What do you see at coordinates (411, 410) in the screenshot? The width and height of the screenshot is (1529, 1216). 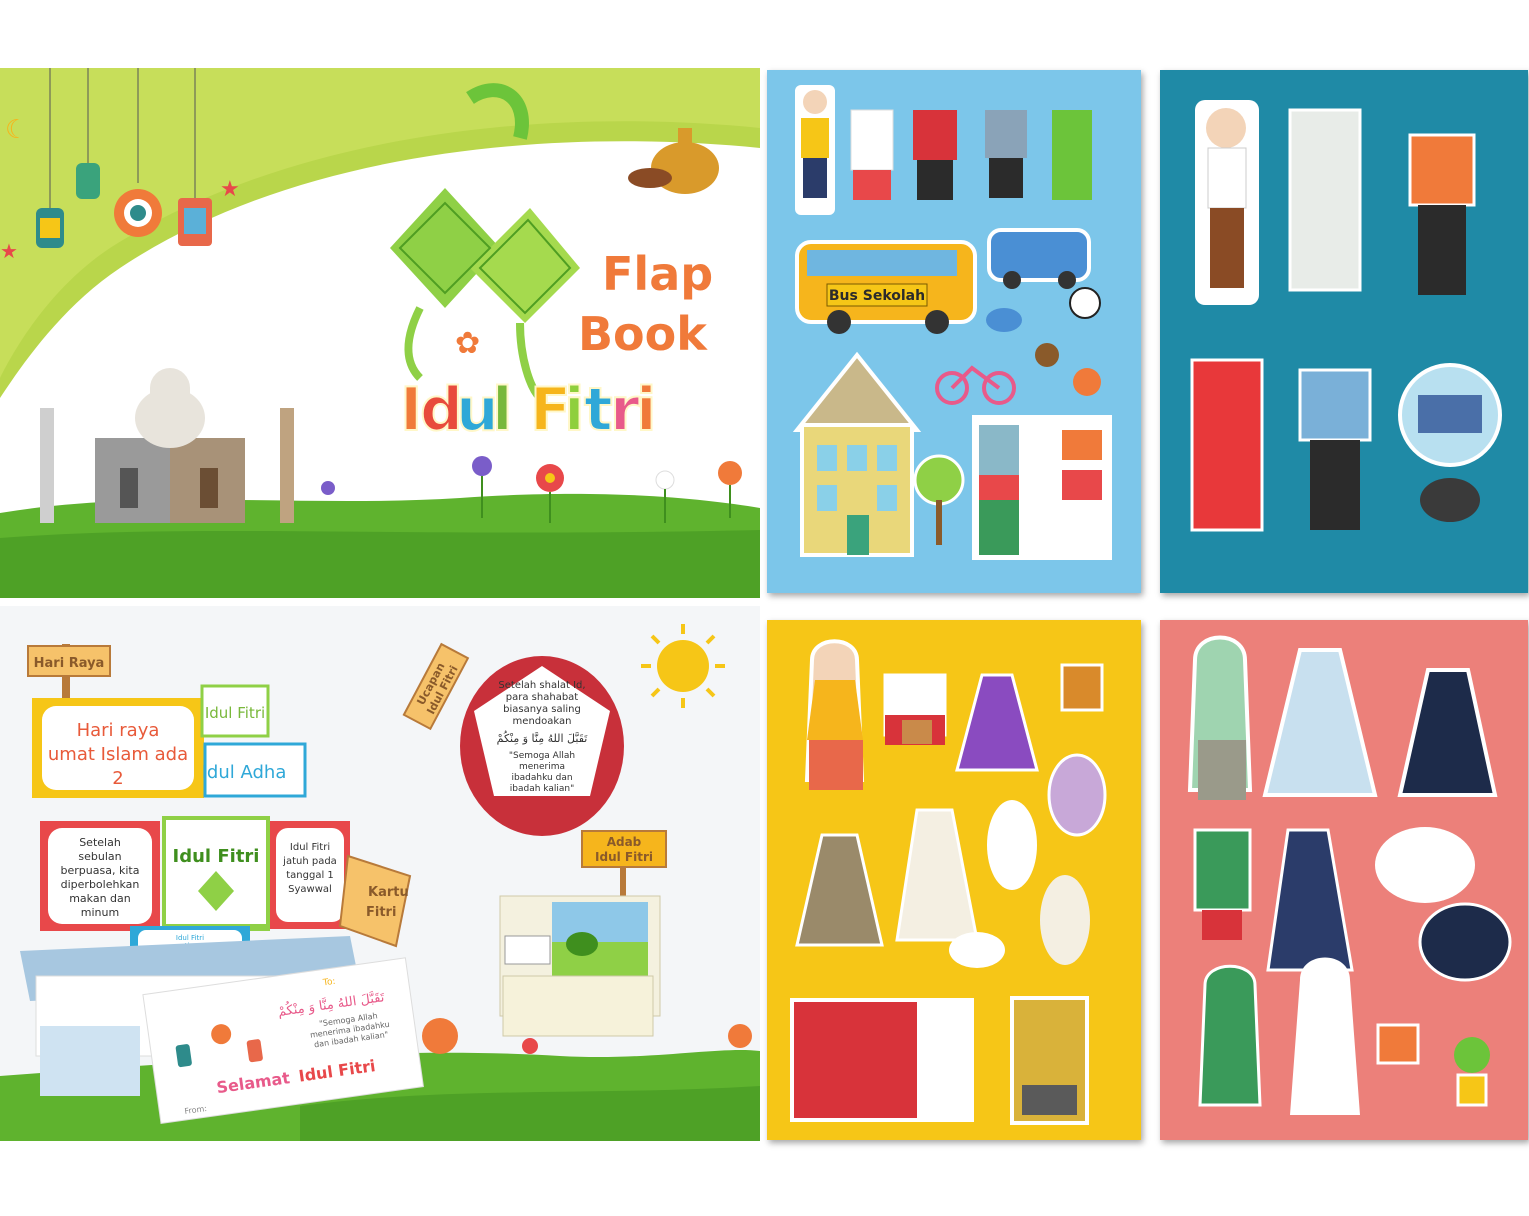 I see `cover-title-letter: I` at bounding box center [411, 410].